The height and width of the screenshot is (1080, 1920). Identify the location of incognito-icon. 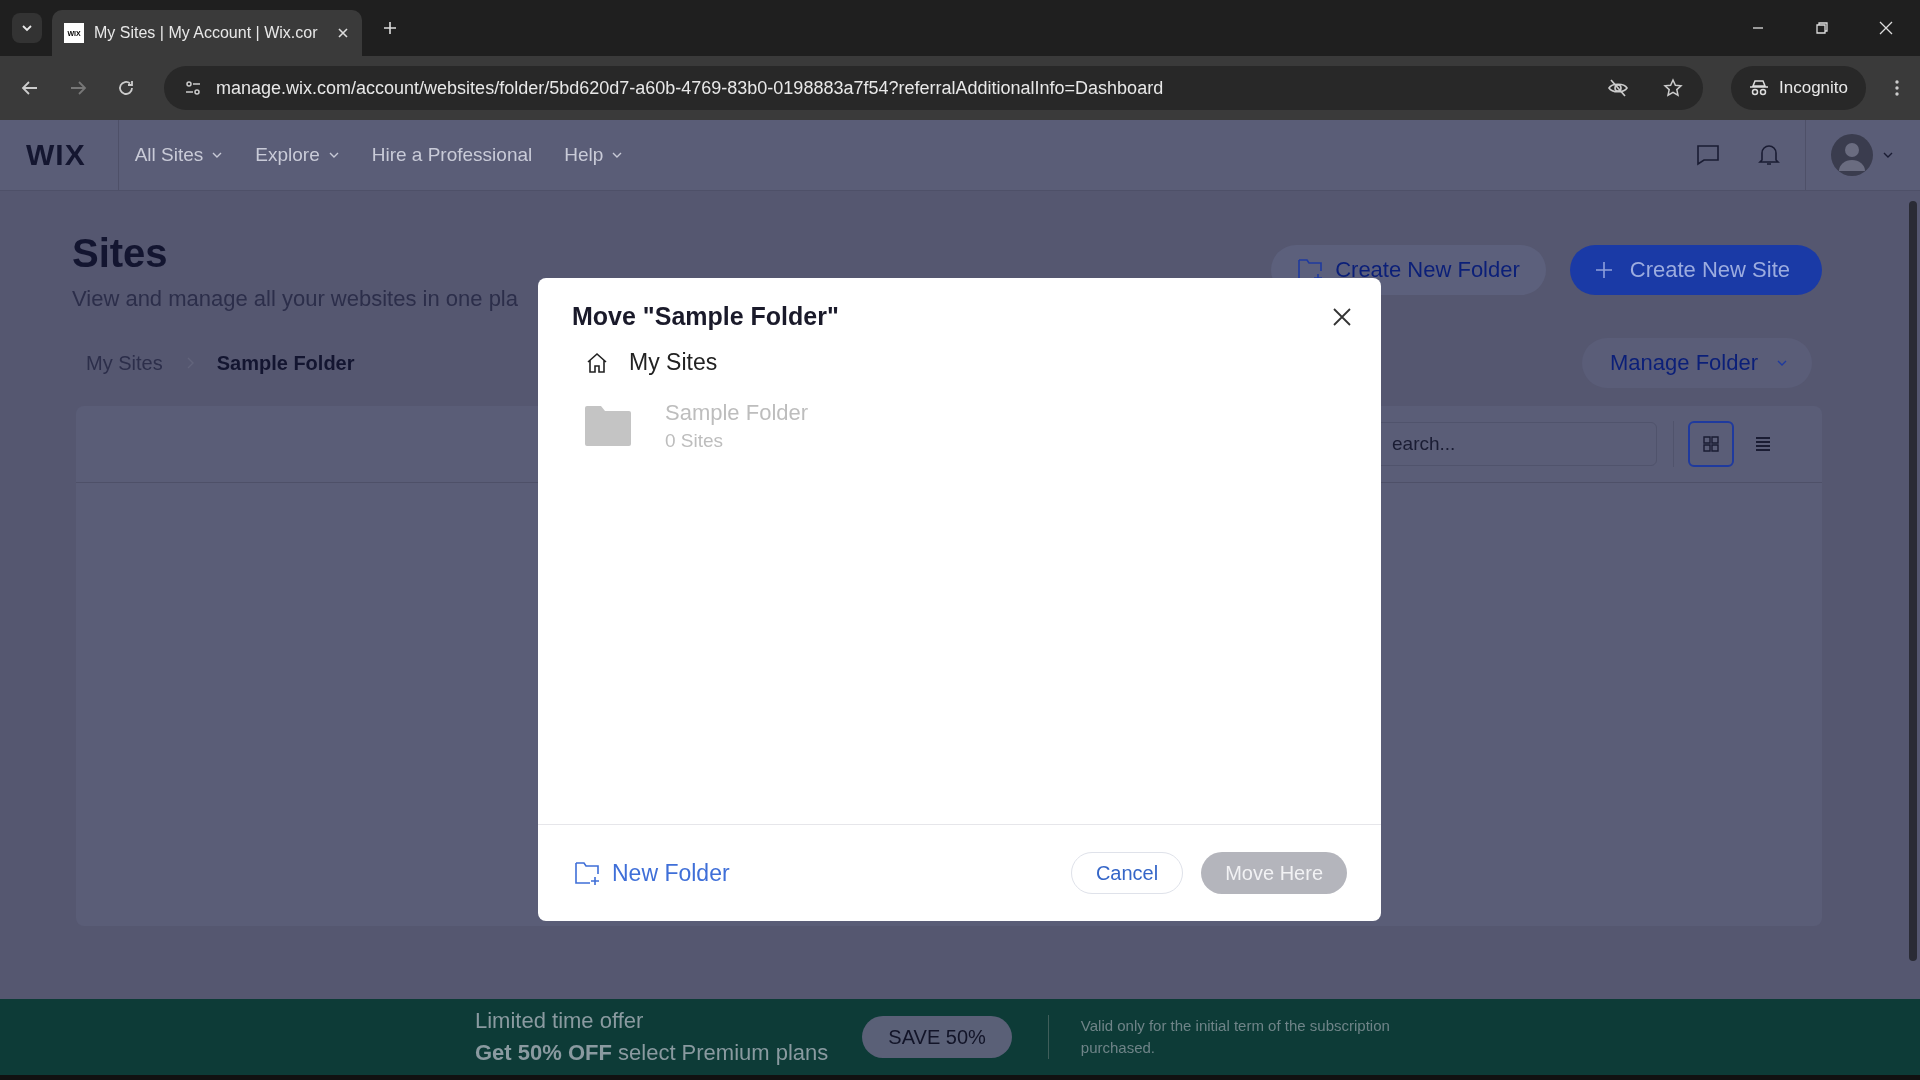
(1759, 88).